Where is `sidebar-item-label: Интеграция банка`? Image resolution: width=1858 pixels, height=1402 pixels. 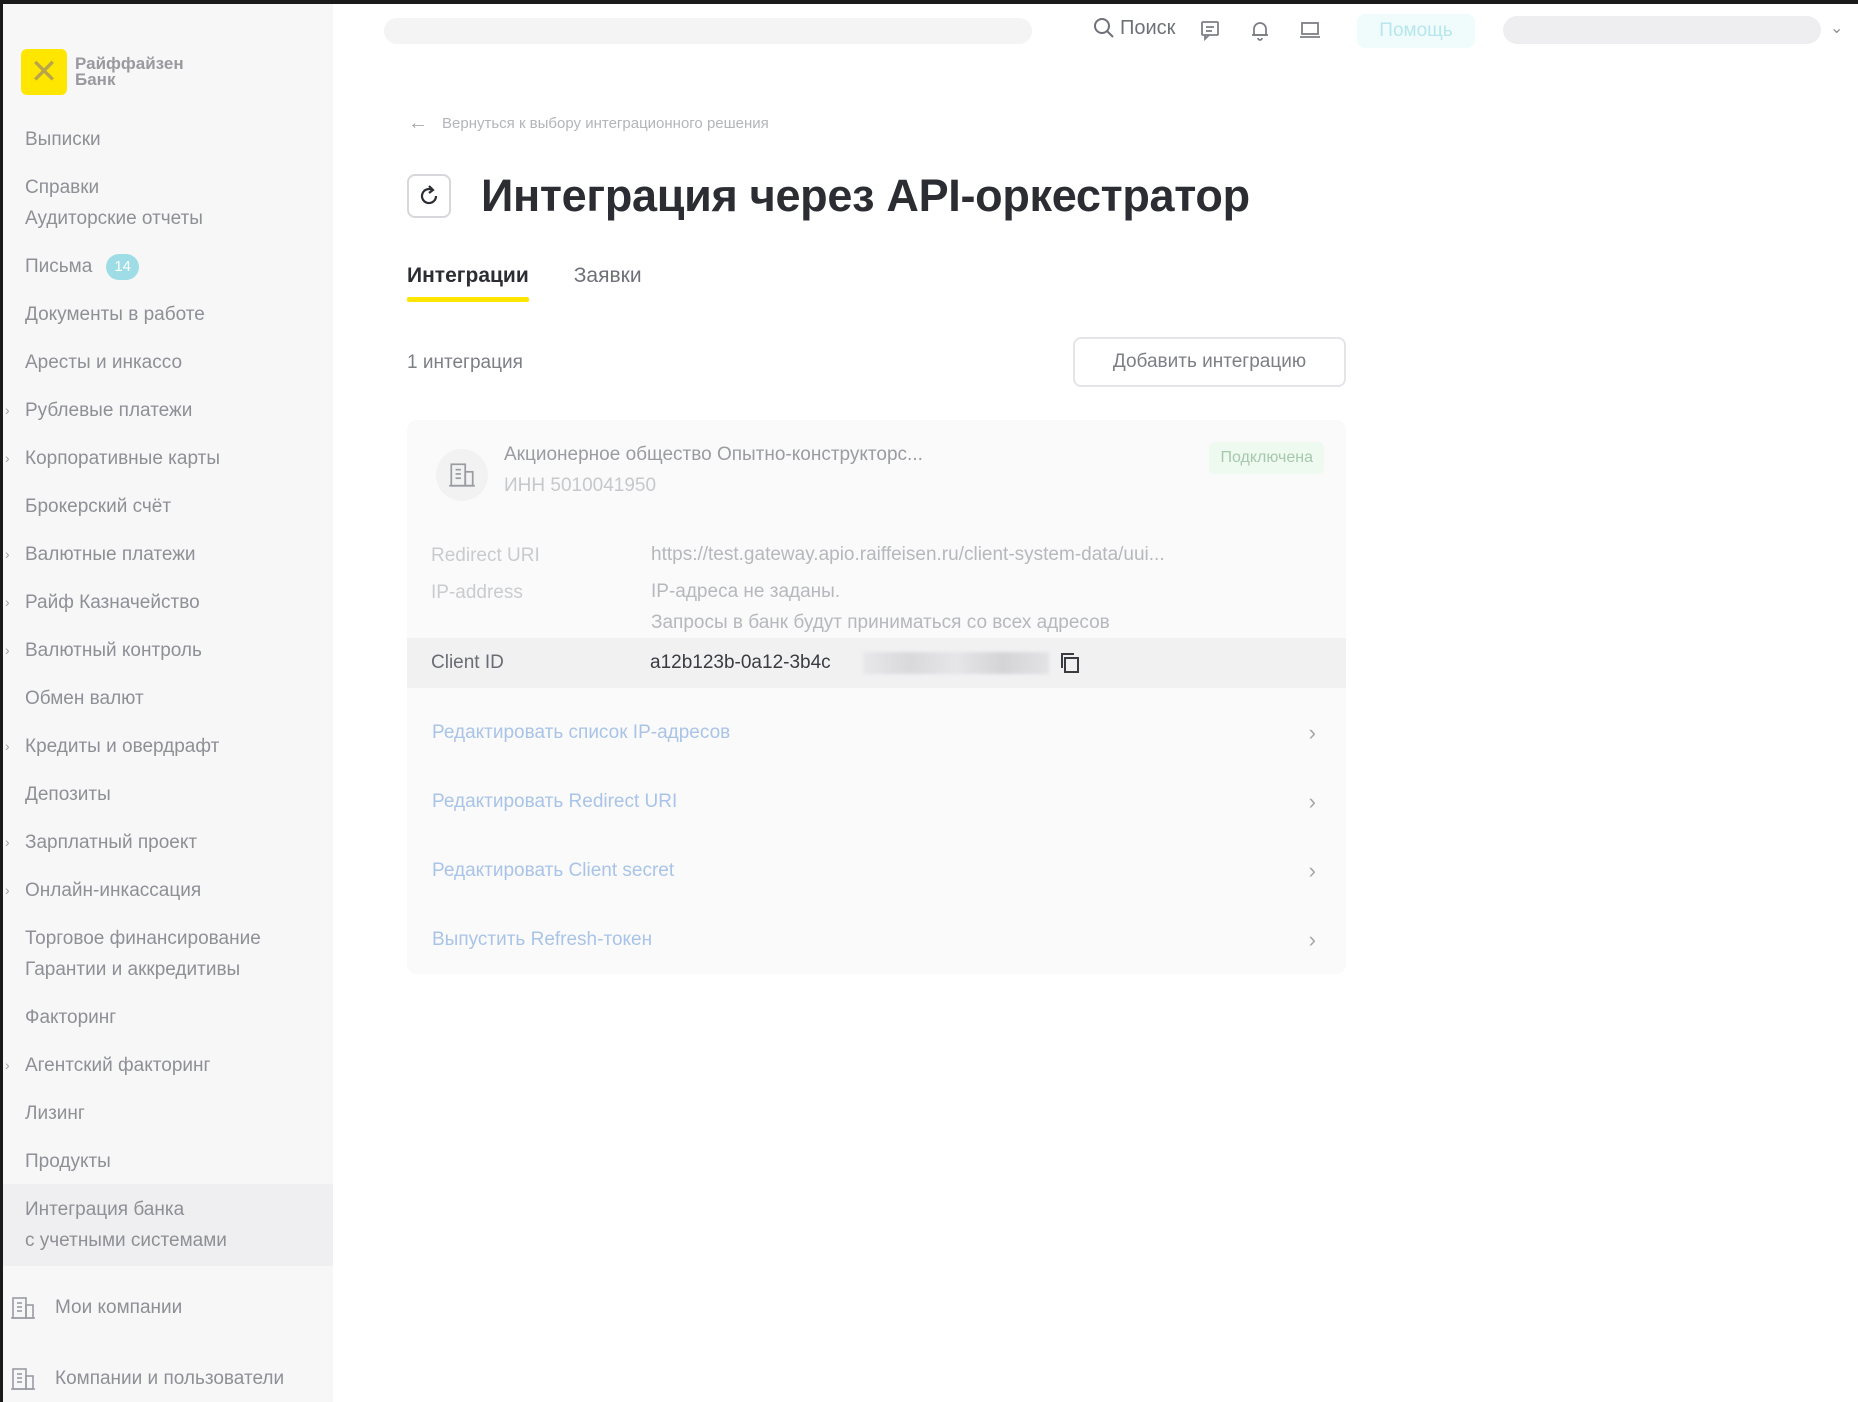 sidebar-item-label: Интеграция банка is located at coordinates (105, 1209).